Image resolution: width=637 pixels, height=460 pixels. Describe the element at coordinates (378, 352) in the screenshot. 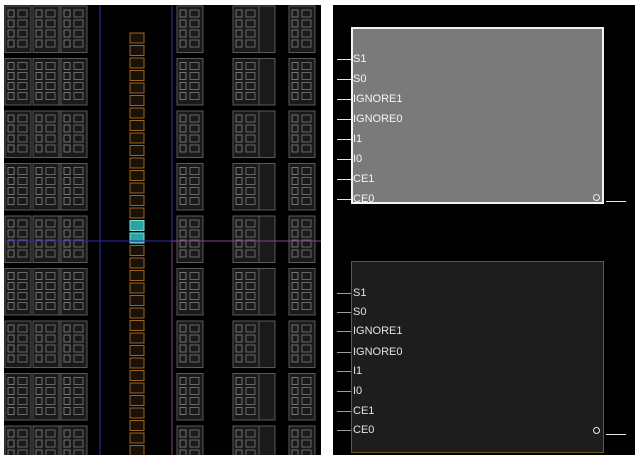

I see `pin-label: IGNORE0` at that location.